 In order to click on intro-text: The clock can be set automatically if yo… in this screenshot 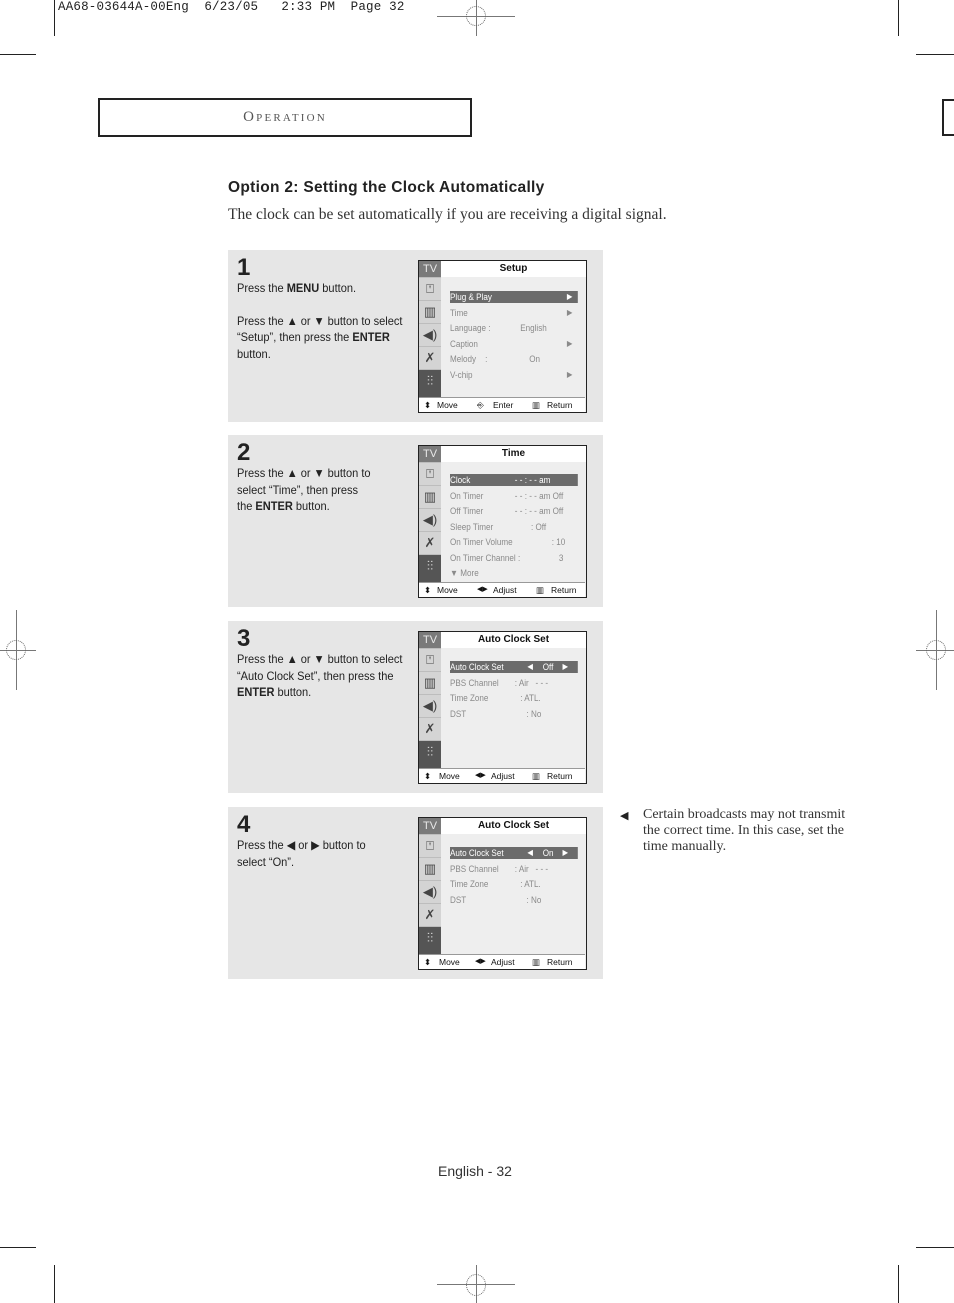, I will do `click(447, 214)`.